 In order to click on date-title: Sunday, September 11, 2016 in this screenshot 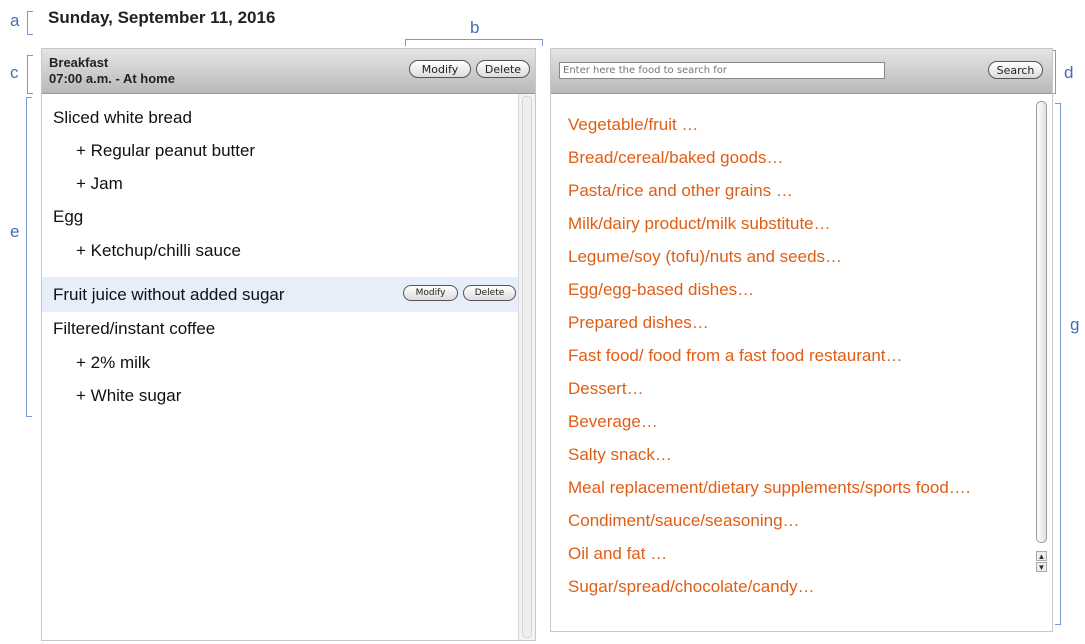, I will do `click(162, 17)`.